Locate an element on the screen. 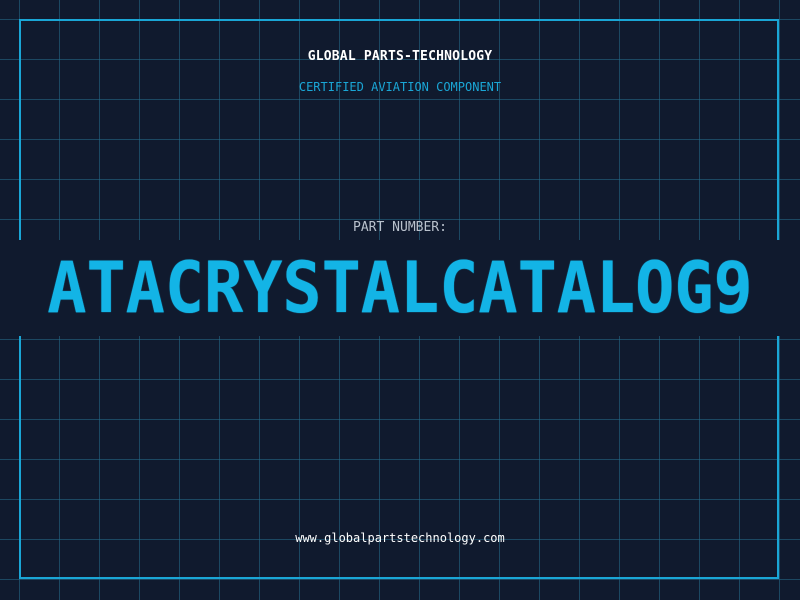 The image size is (800, 600). part-number-value: ATACRYSTALCATALOG9 is located at coordinates (400, 288).